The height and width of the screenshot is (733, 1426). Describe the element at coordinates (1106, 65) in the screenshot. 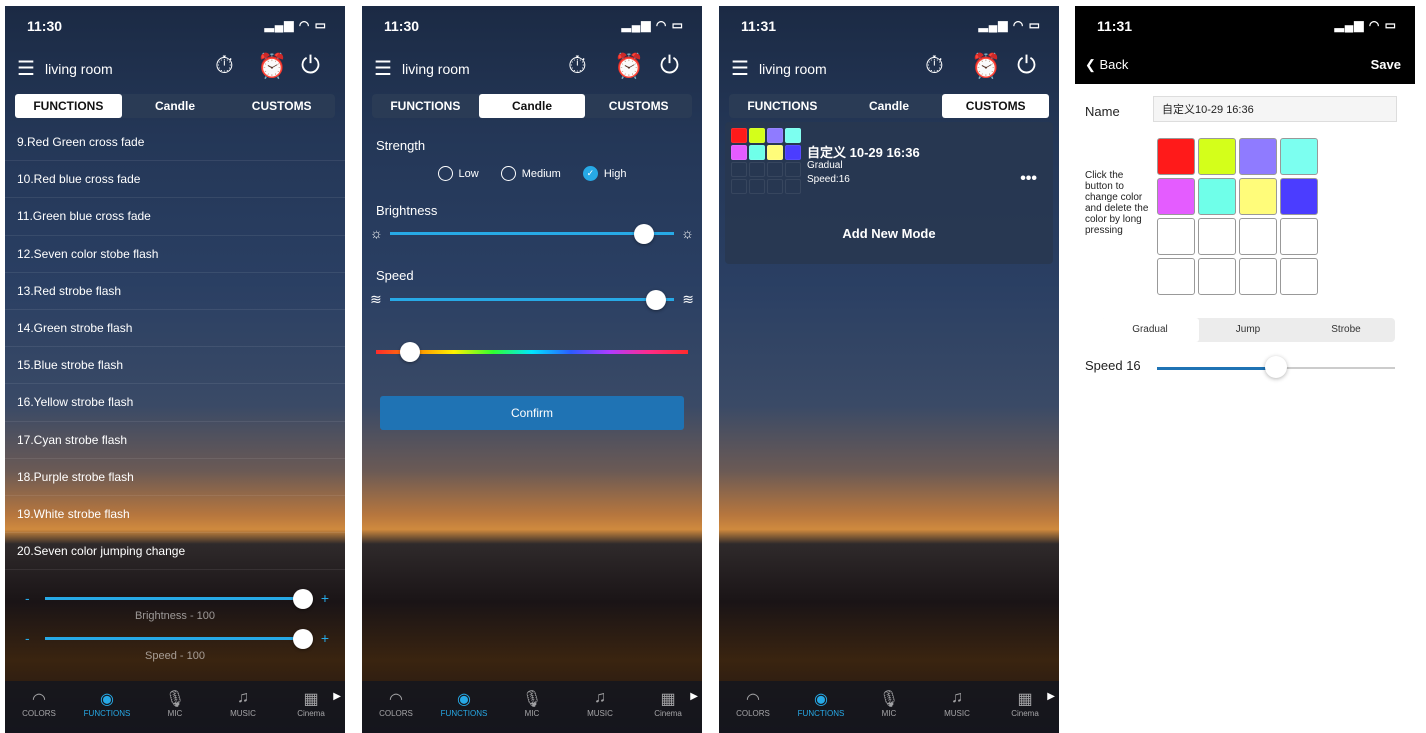

I see `back-button: ❮ Back` at that location.